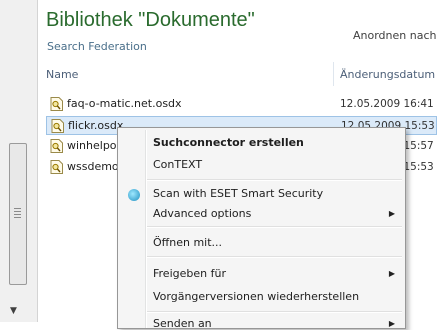  I want to click on file-name: faq-o-matic.net.osdx, so click(124, 103).